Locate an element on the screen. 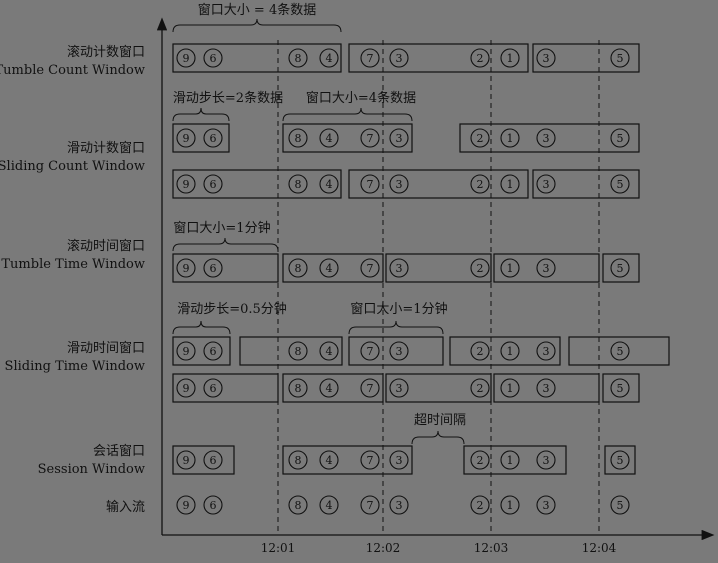  row-label-session-cn: 会话窗口 is located at coordinates (119, 451).